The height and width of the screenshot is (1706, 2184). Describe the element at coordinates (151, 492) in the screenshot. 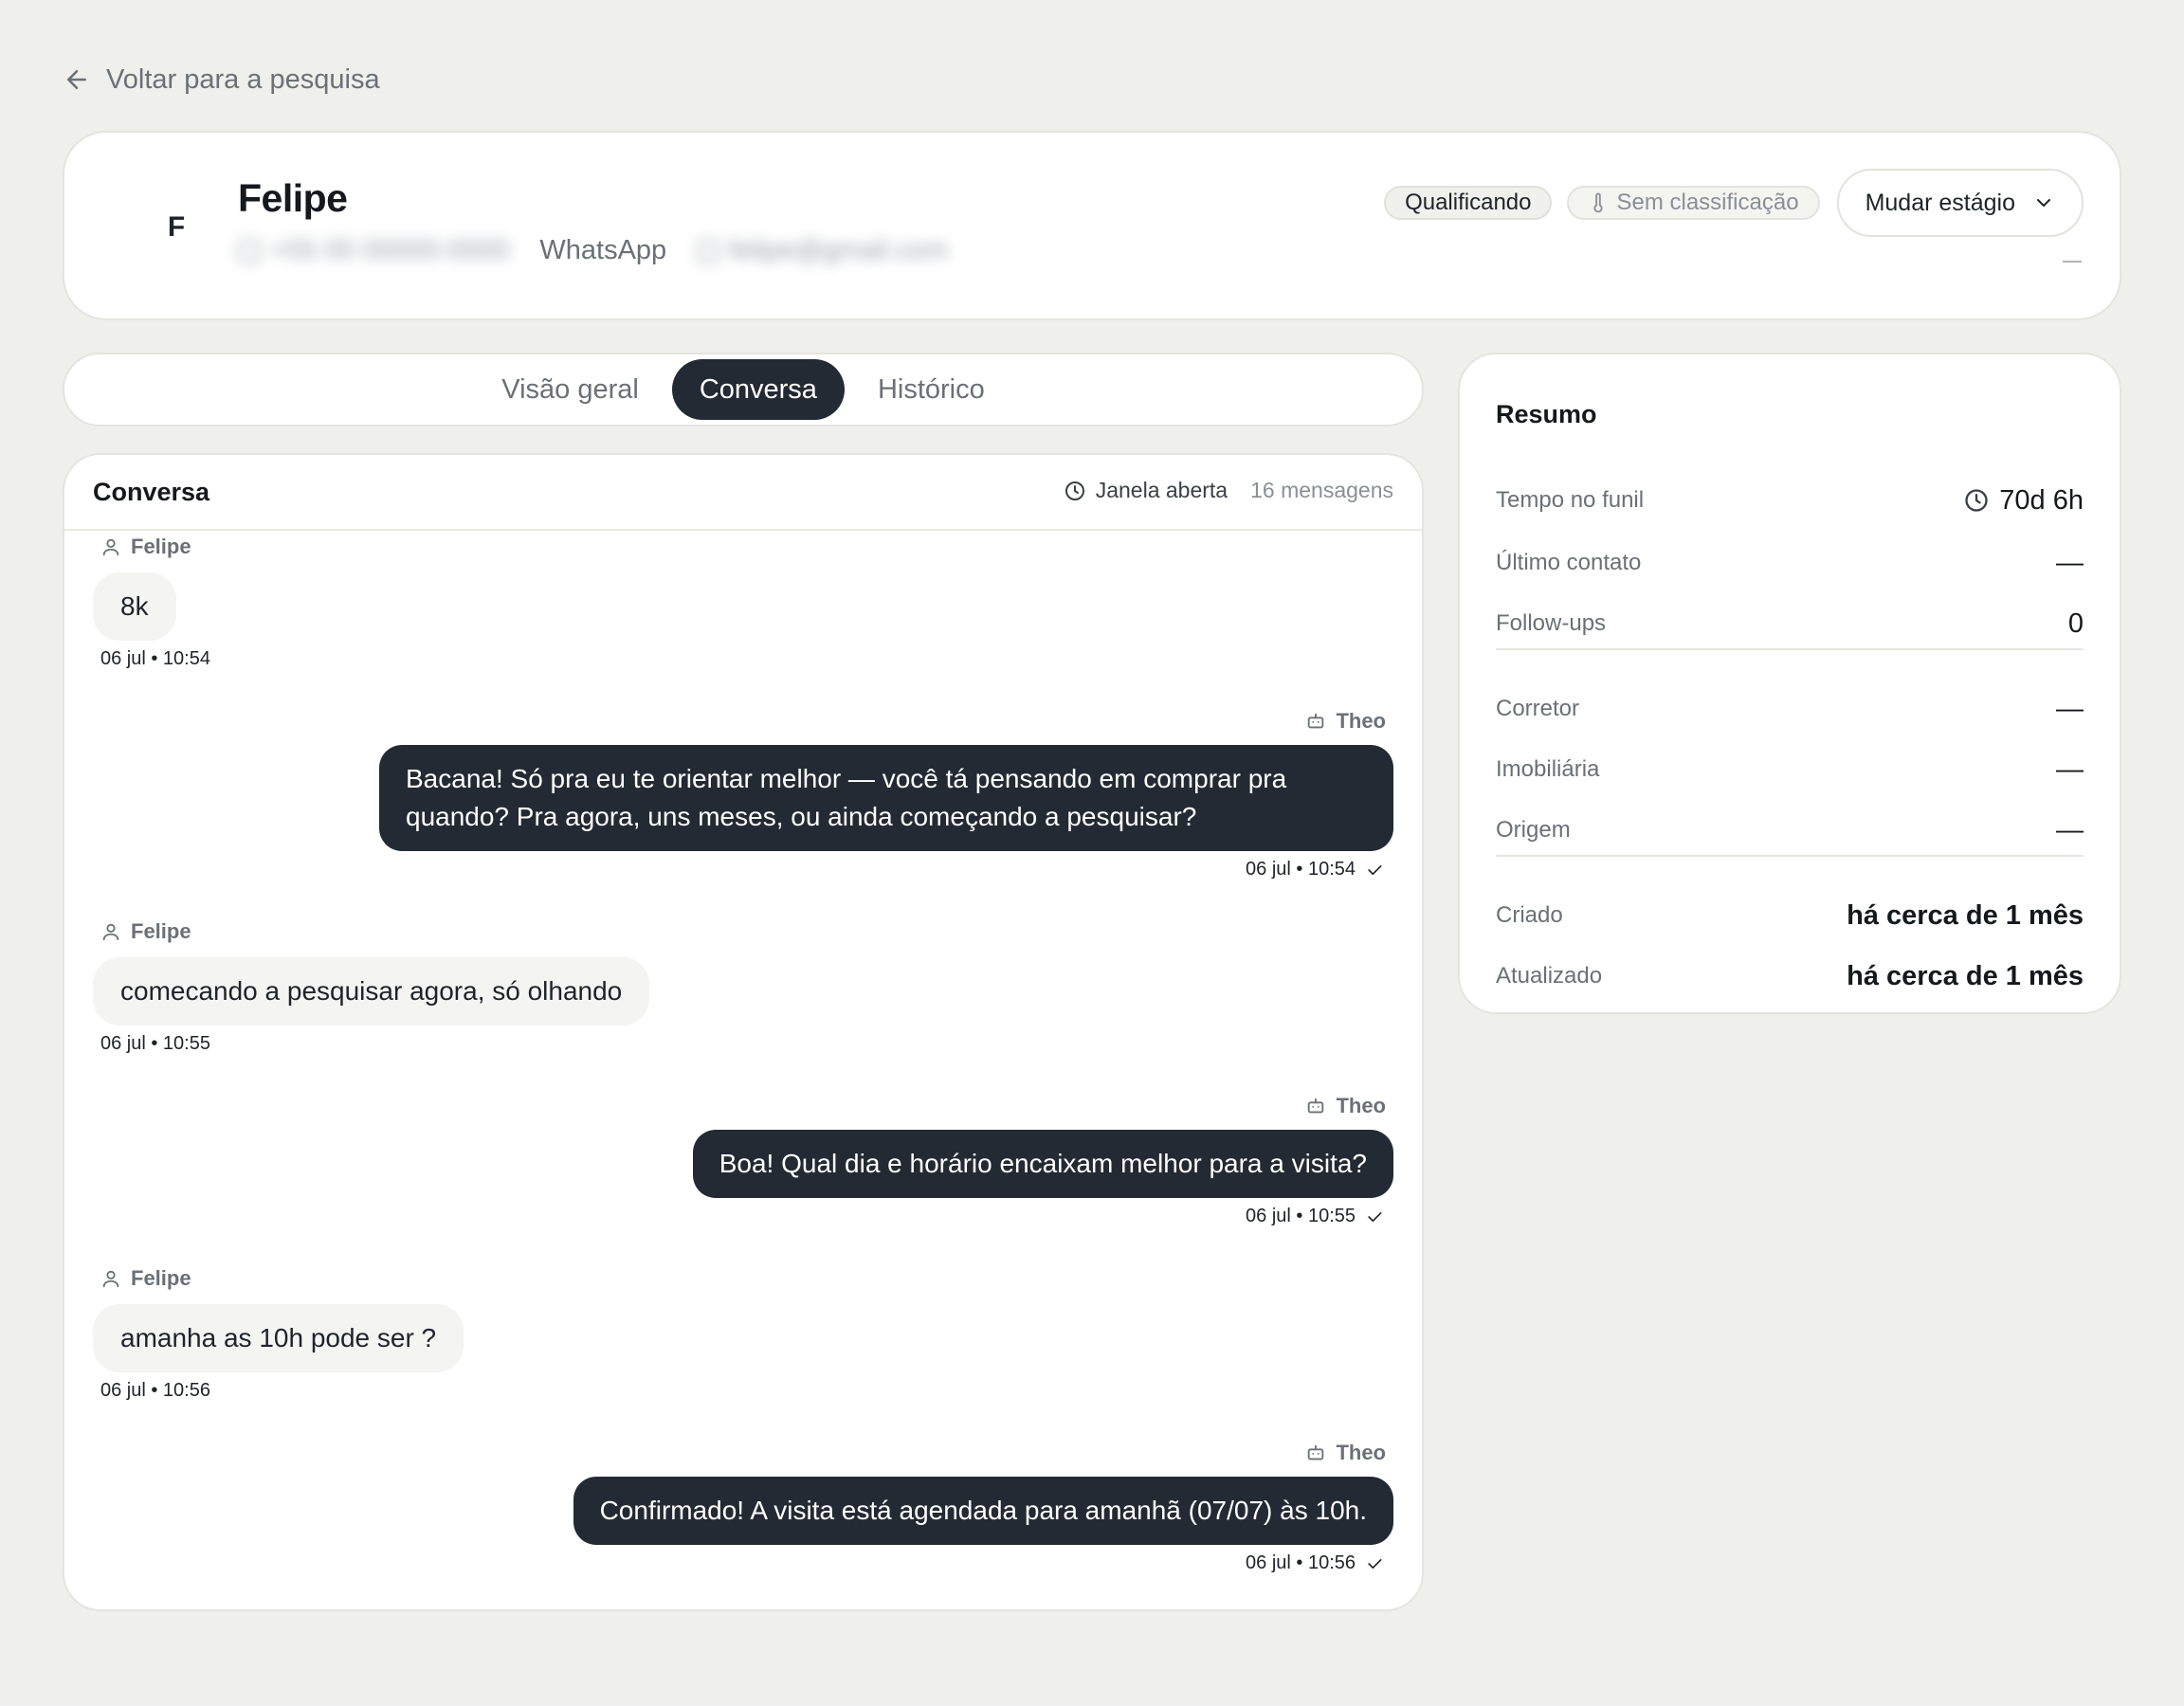

I see `conversation-title: Conversa` at that location.